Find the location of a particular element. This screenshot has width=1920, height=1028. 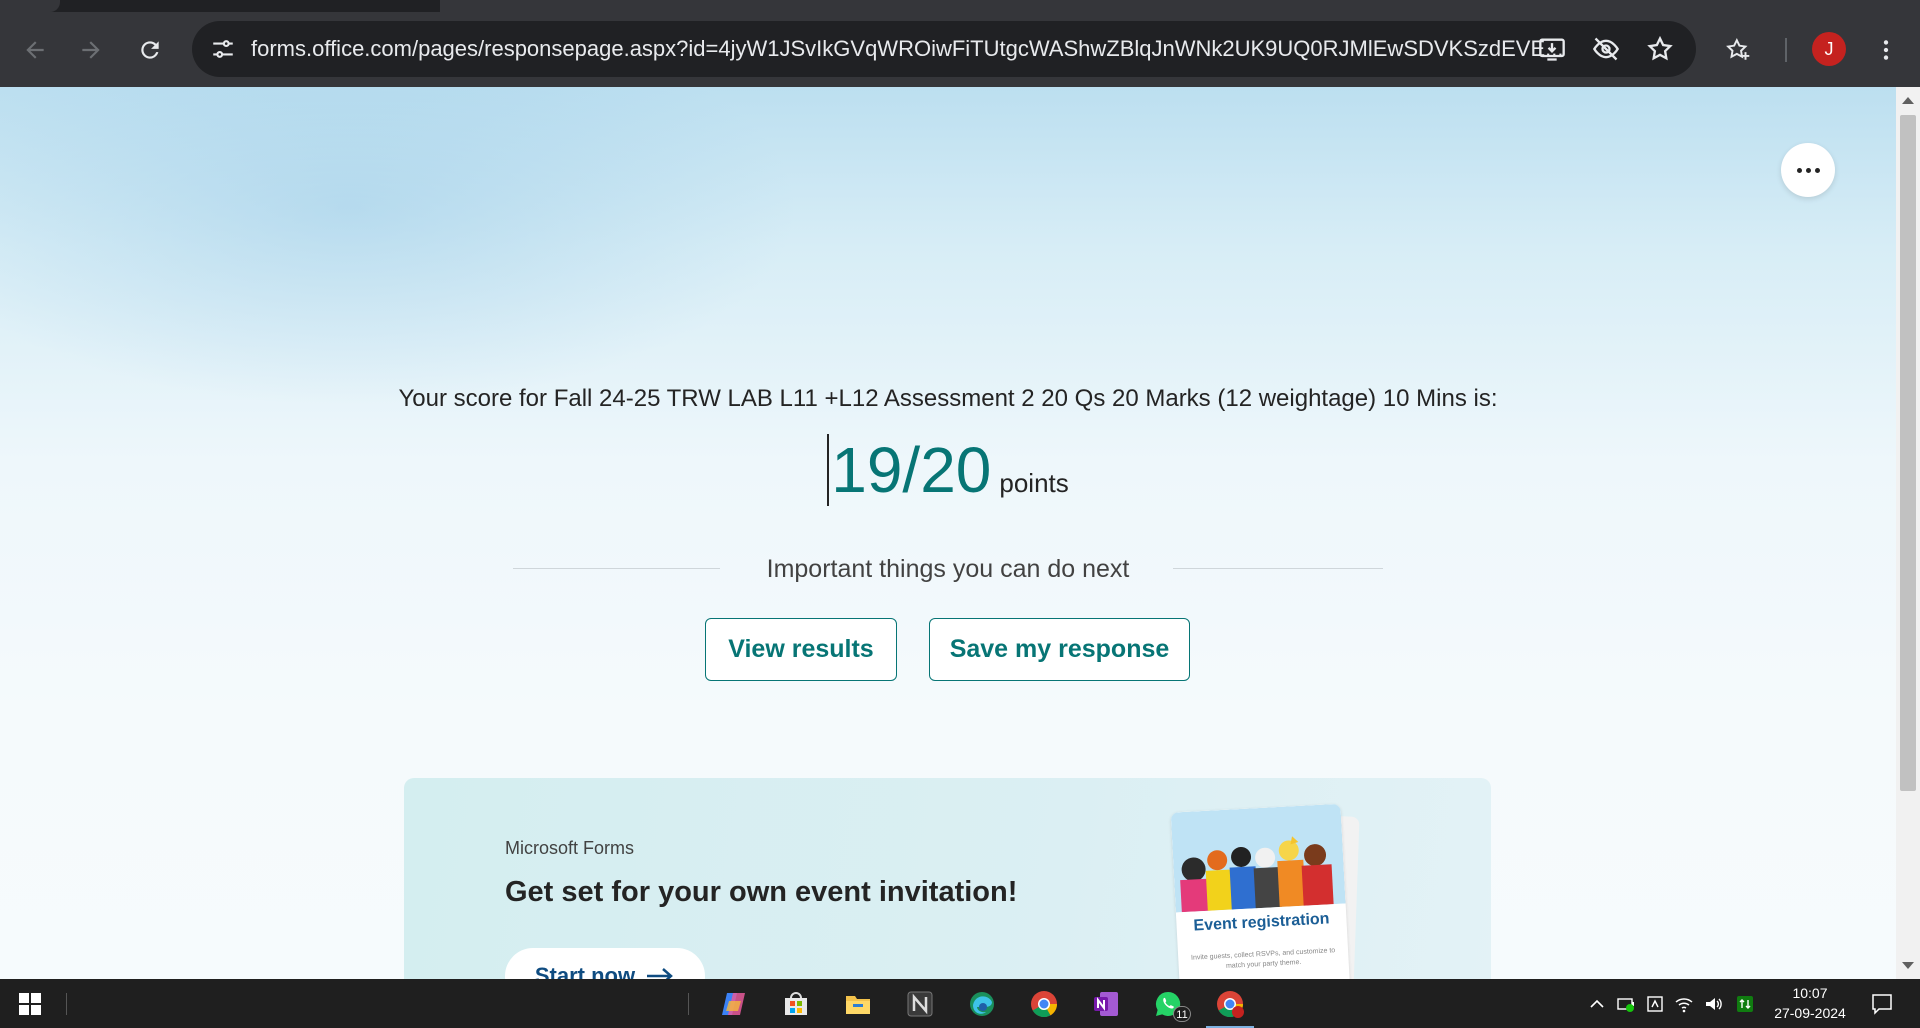

bookmark-star-icon is located at coordinates (1660, 49).